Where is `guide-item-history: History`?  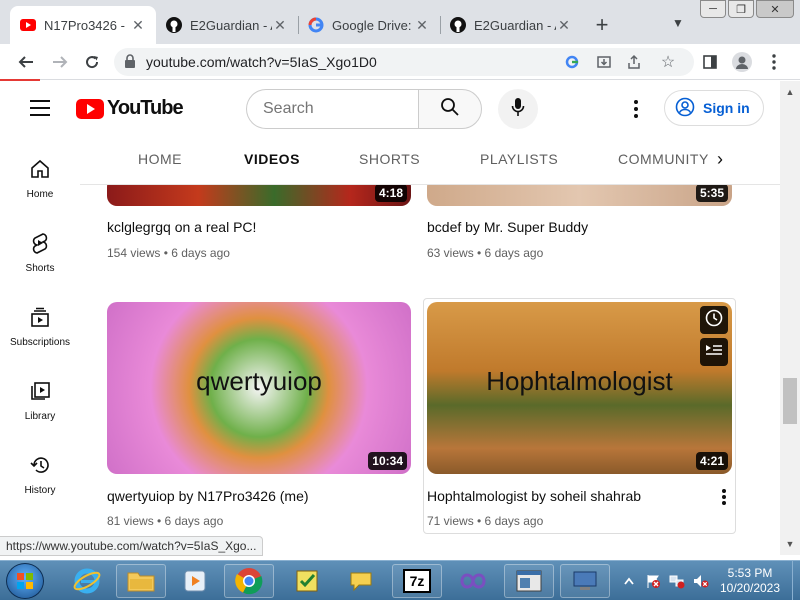 guide-item-history: History is located at coordinates (40, 469).